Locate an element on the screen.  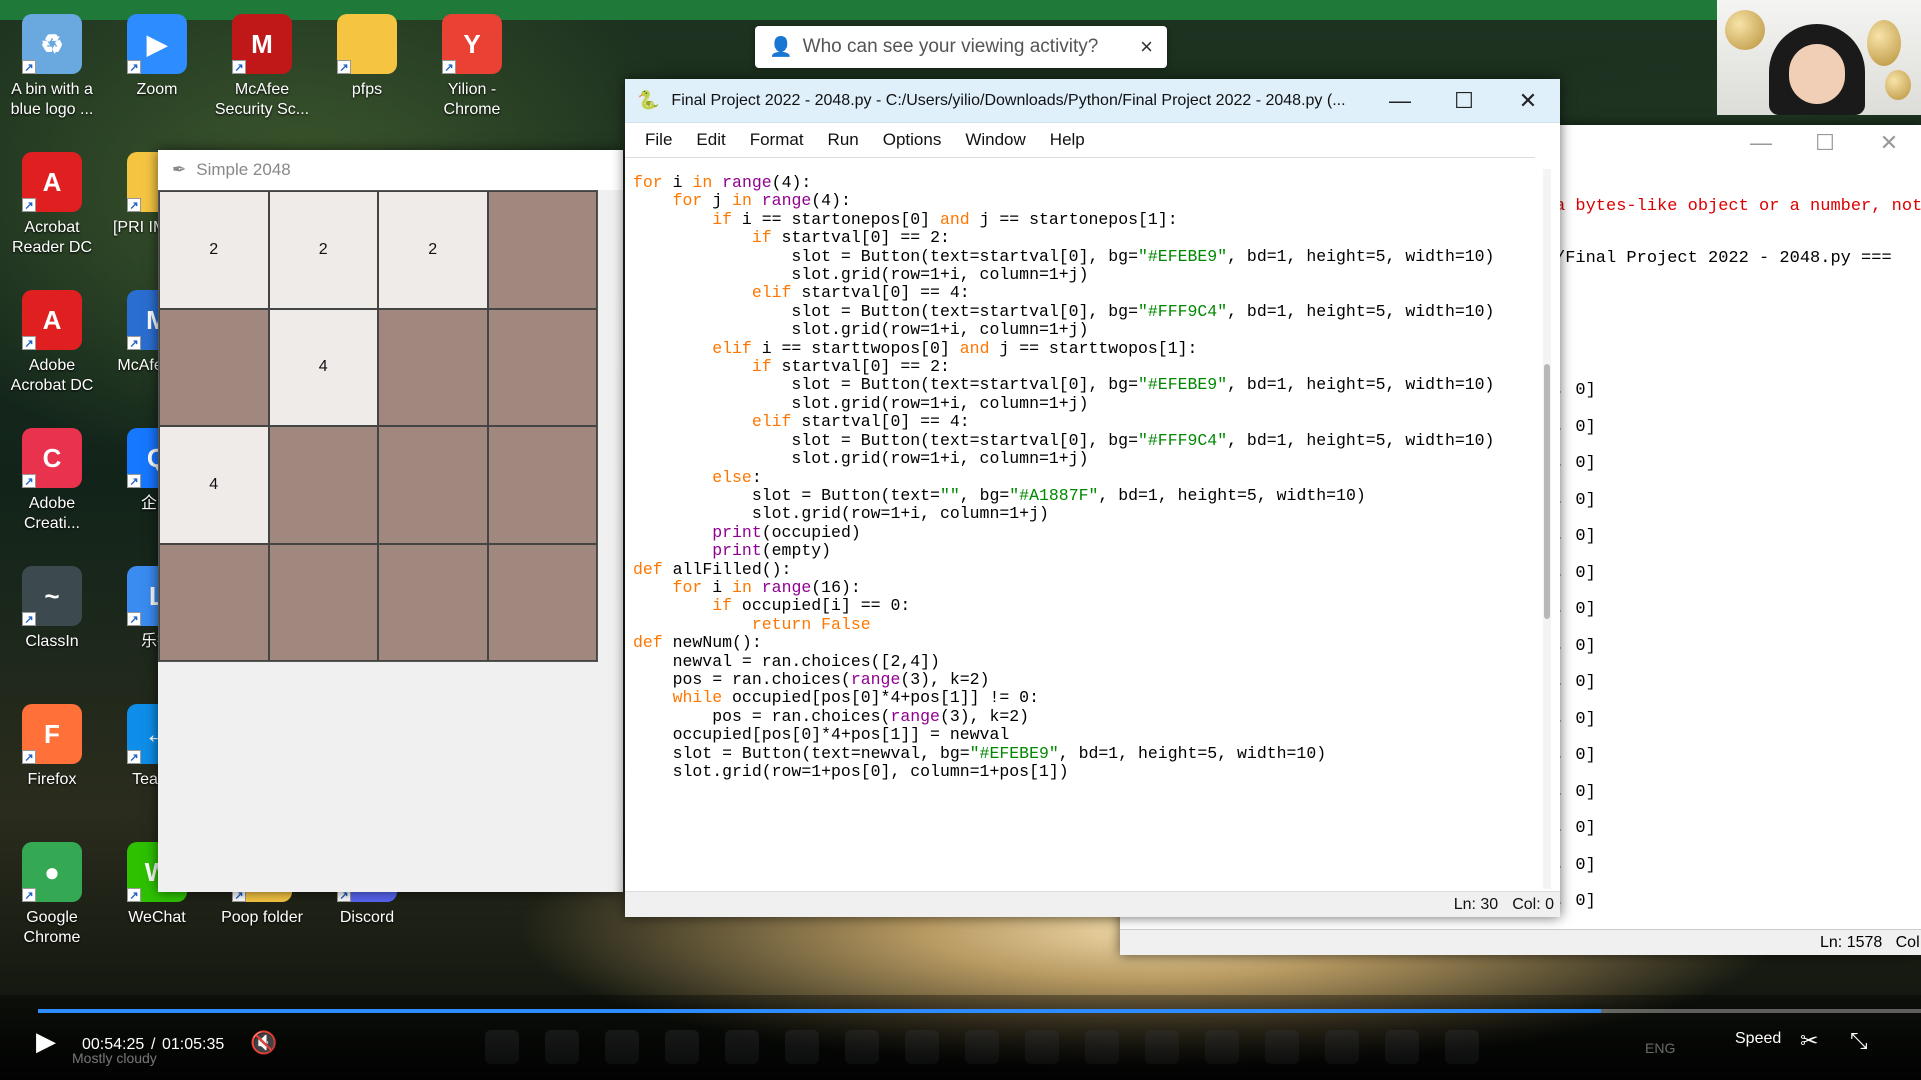
classin-icon: ~ ↗ is located at coordinates (52, 596).